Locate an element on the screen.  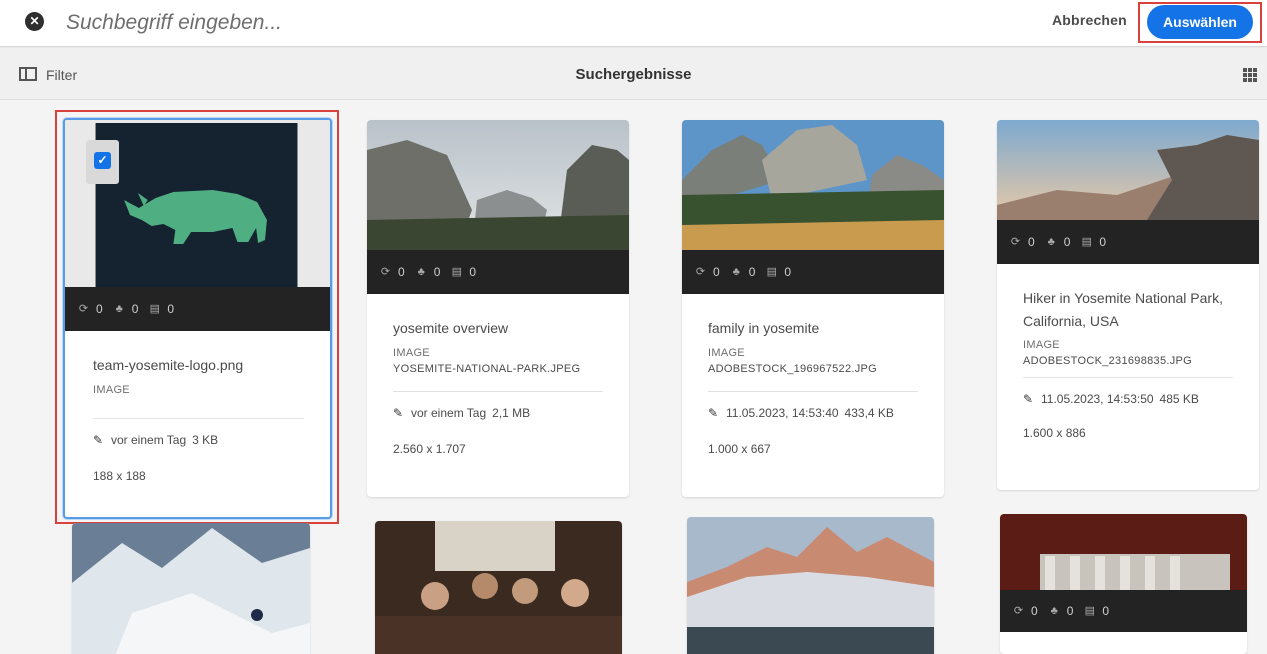
asset-filename: ADOBESTOCK_231698835.JPG is located at coordinates (1108, 361).